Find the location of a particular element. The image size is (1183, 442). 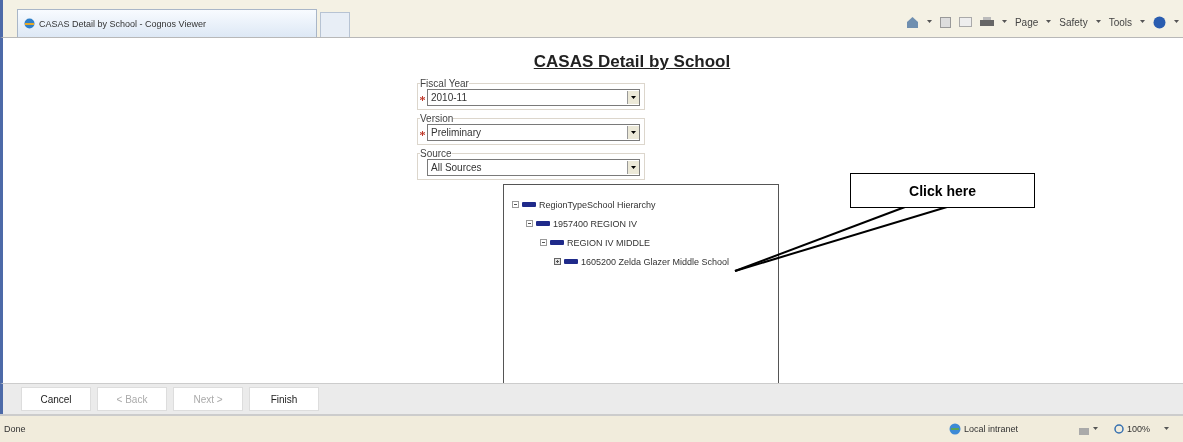

menu-item: Tools is located at coordinates (1120, 22).